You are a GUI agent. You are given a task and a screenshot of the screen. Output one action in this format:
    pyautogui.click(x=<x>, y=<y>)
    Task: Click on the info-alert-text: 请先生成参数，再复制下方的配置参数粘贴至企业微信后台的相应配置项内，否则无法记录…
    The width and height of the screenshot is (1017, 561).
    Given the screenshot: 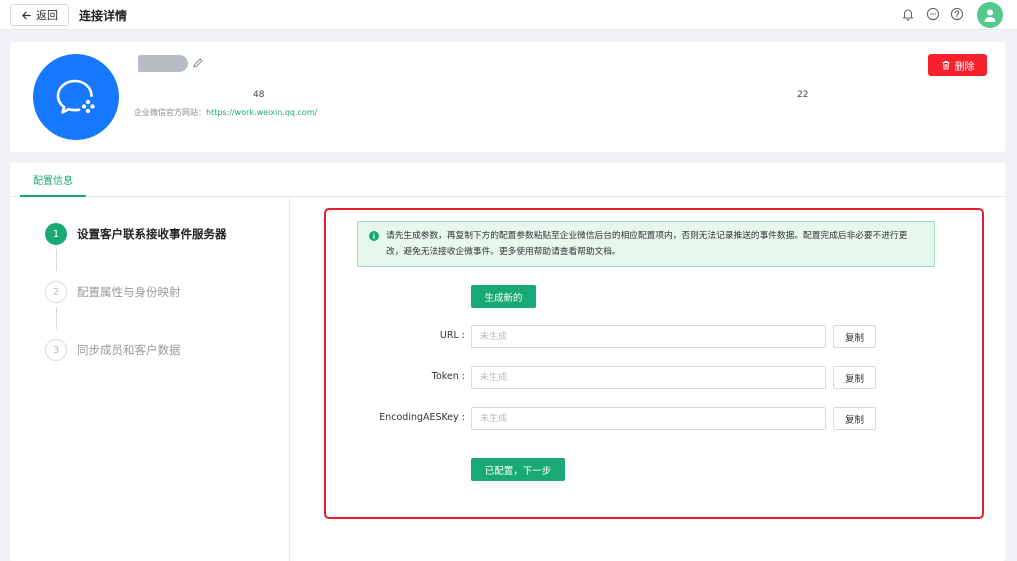 What is the action you would take?
    pyautogui.click(x=647, y=244)
    